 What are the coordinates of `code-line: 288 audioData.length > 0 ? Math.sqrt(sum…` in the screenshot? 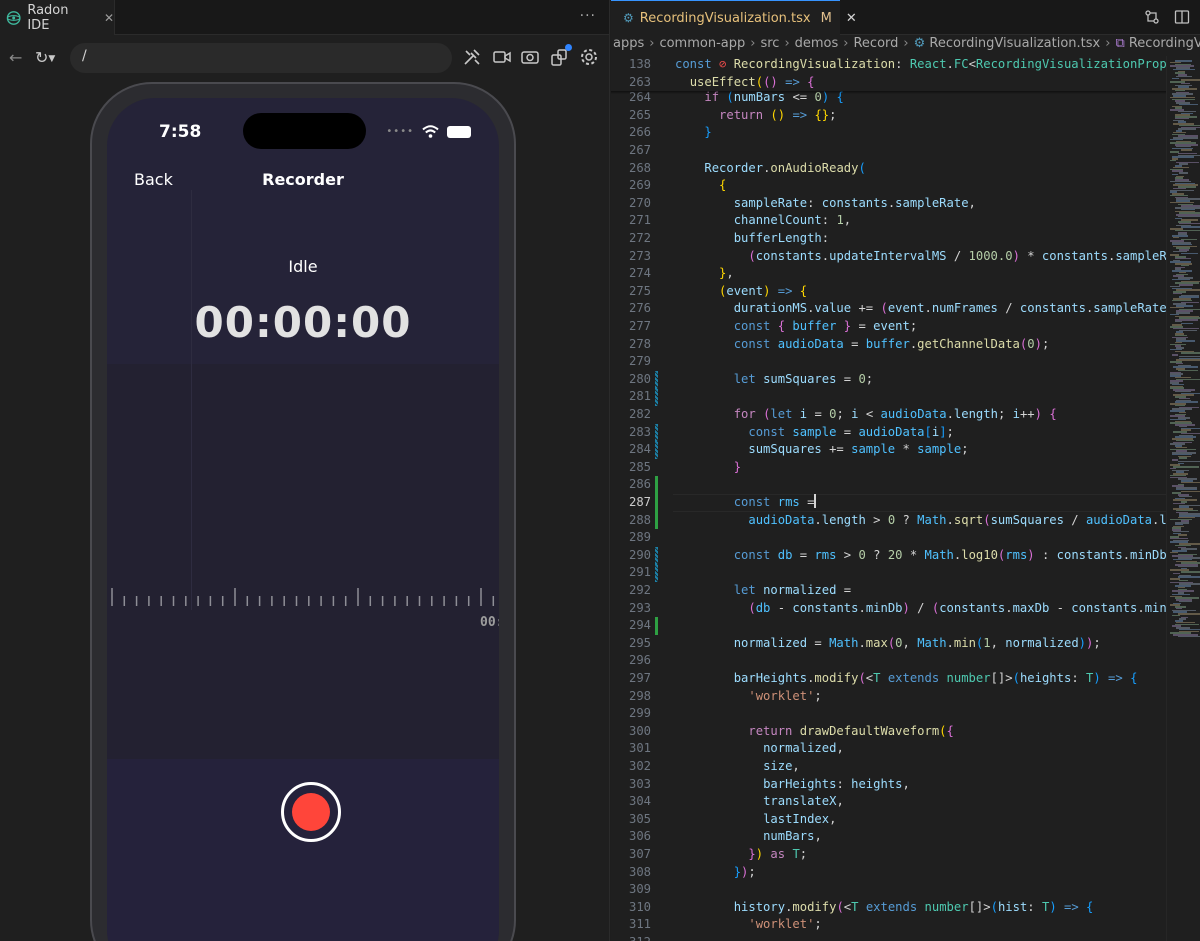 It's located at (888, 520).